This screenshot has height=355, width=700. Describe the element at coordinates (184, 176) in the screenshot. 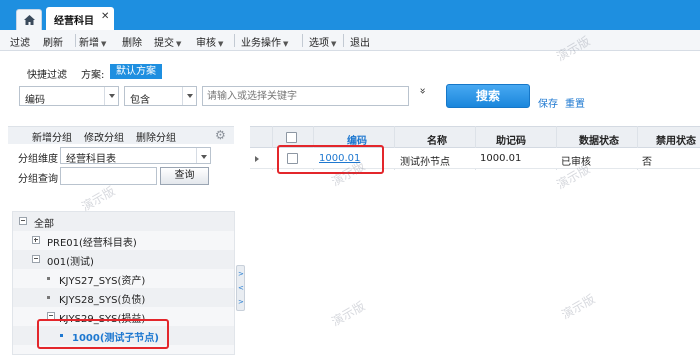

I see `query-button: 查询` at that location.